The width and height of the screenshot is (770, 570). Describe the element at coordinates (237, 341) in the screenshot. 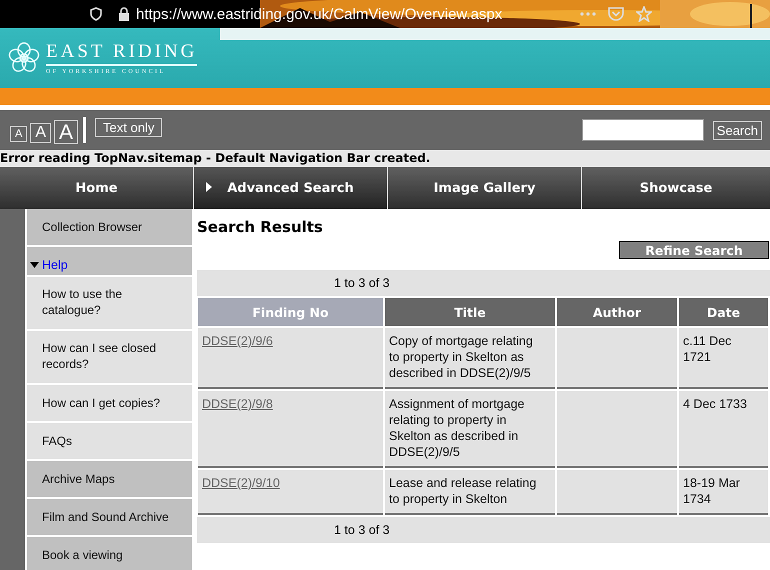

I see `finding-no-link: DDSE(2)/9/6` at that location.